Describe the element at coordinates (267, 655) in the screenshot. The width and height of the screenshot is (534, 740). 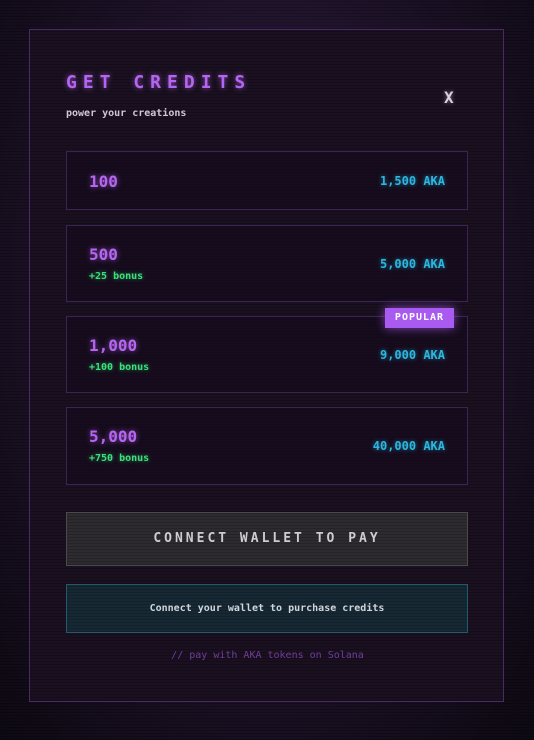
I see `payment-note: // pay with AKA tokens on Solana` at that location.